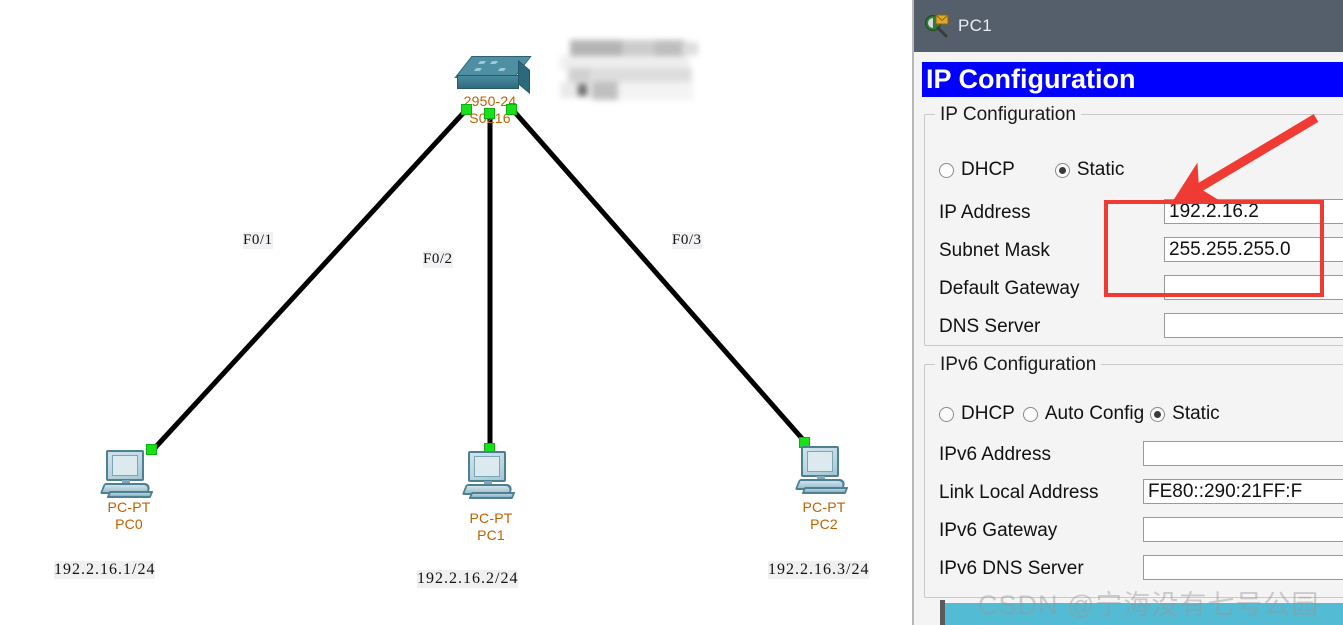  What do you see at coordinates (511, 109) in the screenshot?
I see `link-led-f03` at bounding box center [511, 109].